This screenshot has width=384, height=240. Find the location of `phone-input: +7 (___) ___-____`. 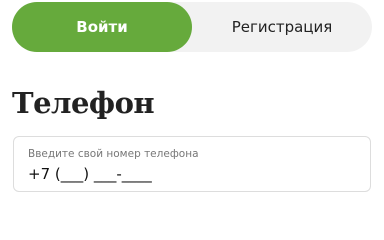

phone-input: +7 (___) ___-____ is located at coordinates (90, 174).